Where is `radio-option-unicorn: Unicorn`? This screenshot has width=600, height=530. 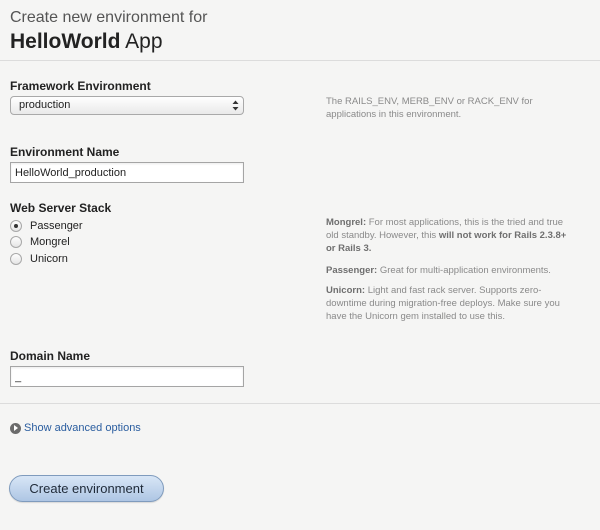 radio-option-unicorn: Unicorn is located at coordinates (39, 259).